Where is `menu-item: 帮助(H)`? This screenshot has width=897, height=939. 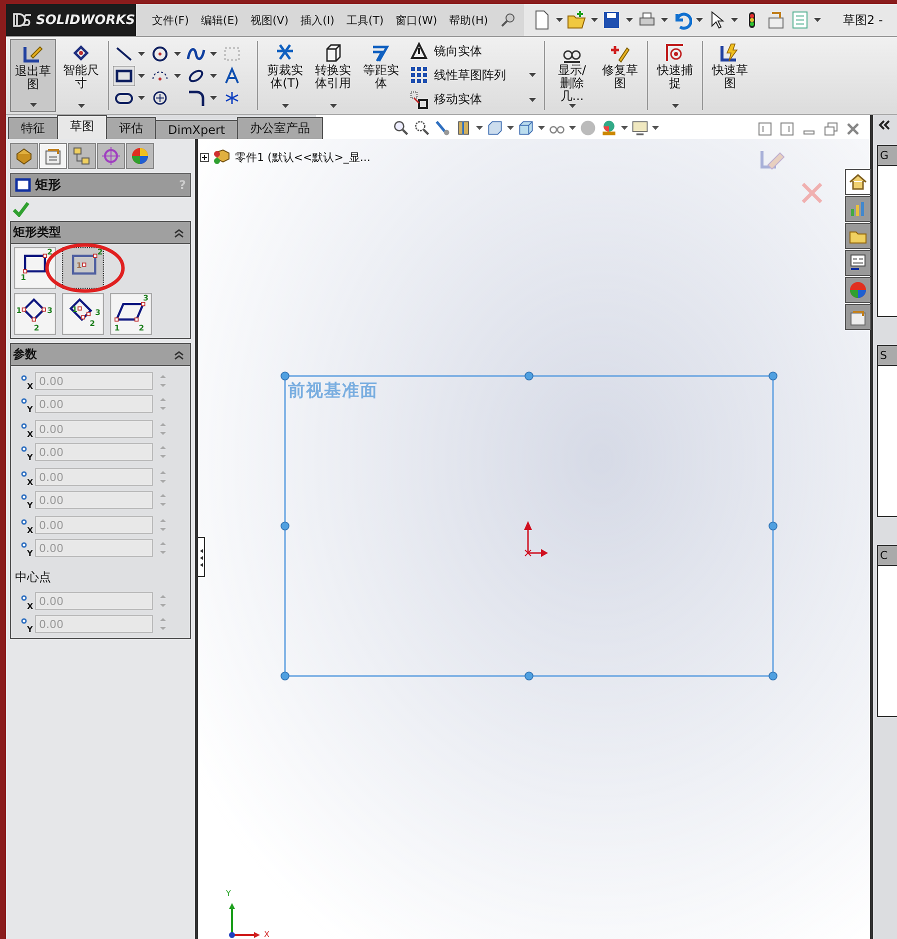 menu-item: 帮助(H) is located at coordinates (468, 20).